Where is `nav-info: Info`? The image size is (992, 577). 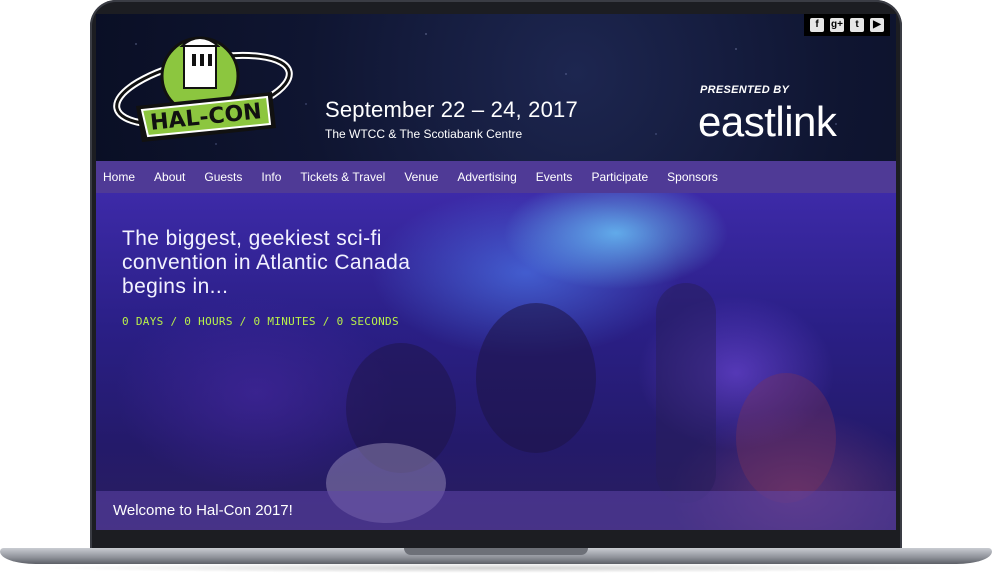
nav-info: Info is located at coordinates (271, 177).